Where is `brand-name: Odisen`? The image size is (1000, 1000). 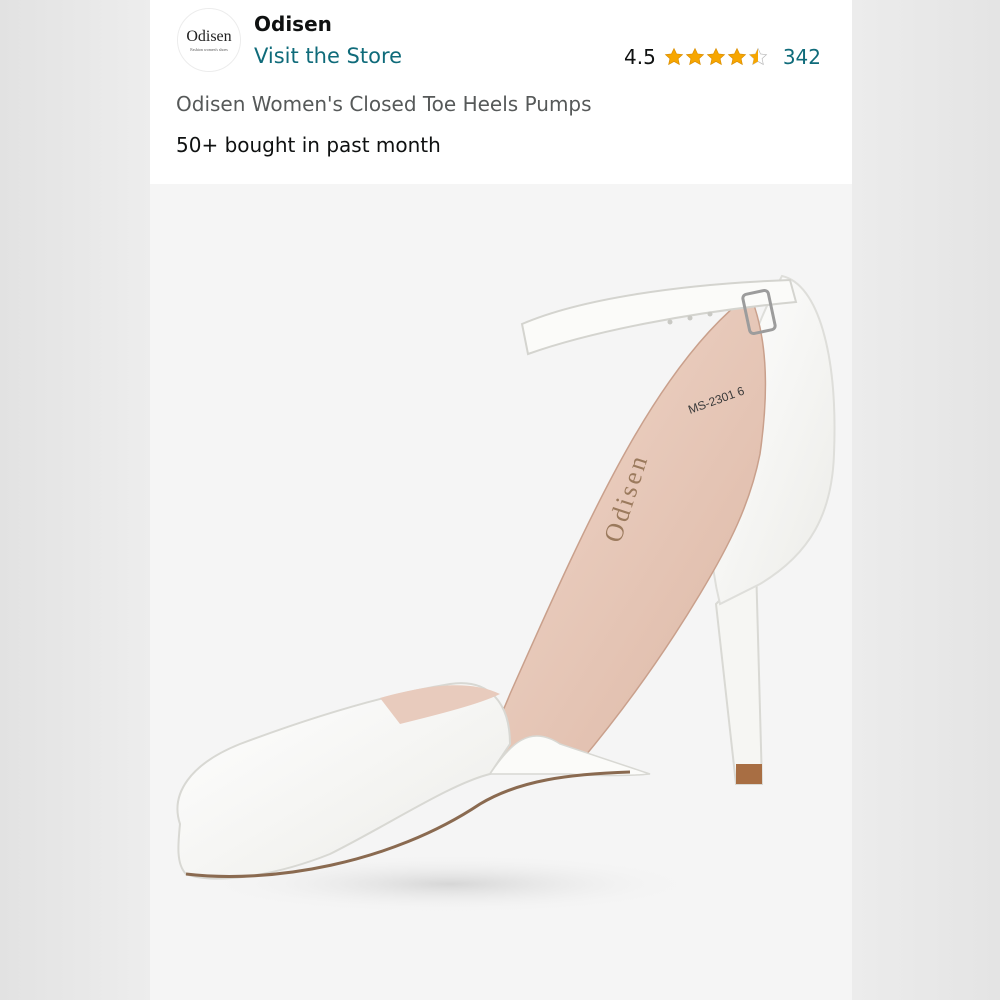
brand-name: Odisen is located at coordinates (293, 24).